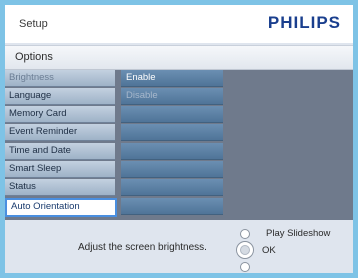 The height and width of the screenshot is (278, 358). Describe the element at coordinates (60, 132) in the screenshot. I see `menu-item-event-reminder: Event Reminder` at that location.